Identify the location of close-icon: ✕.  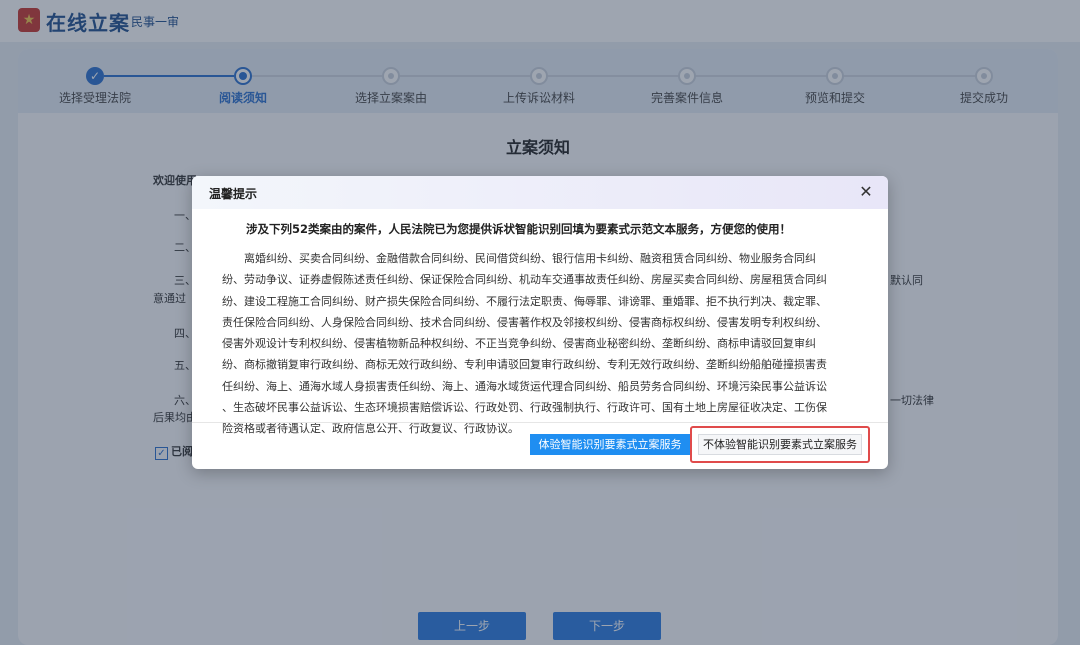
(866, 192).